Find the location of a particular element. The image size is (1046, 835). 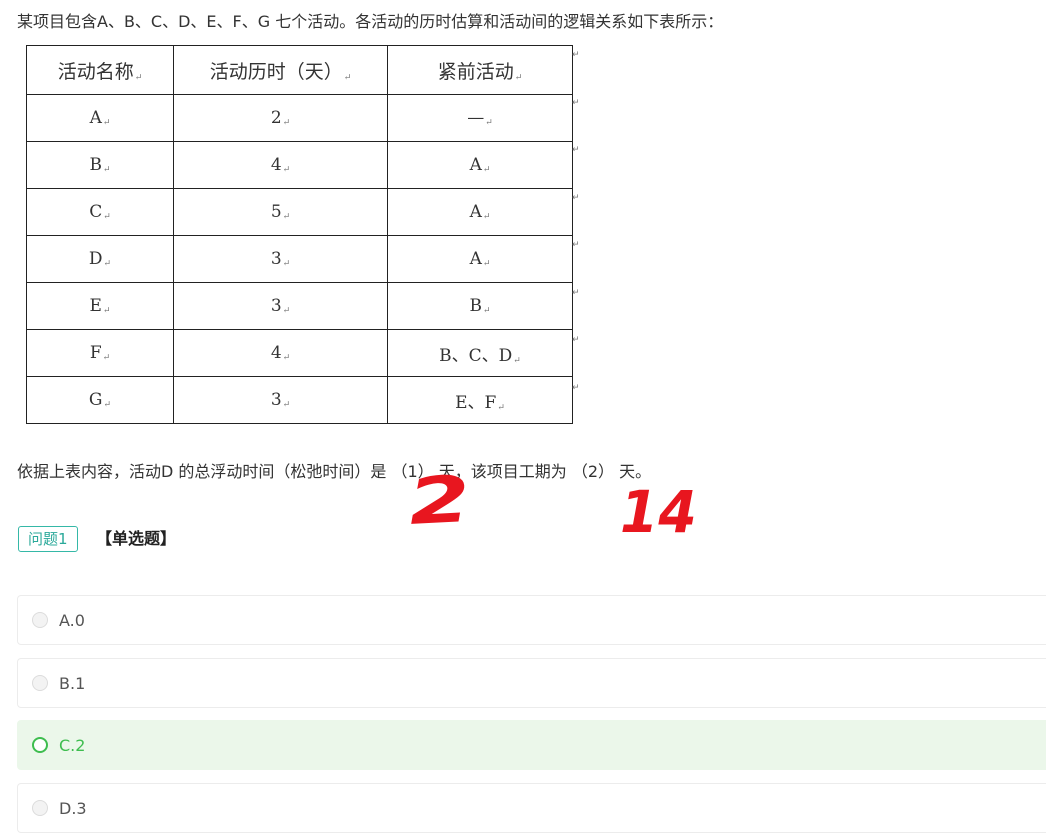

cell-activity: A↵ is located at coordinates (100, 118).